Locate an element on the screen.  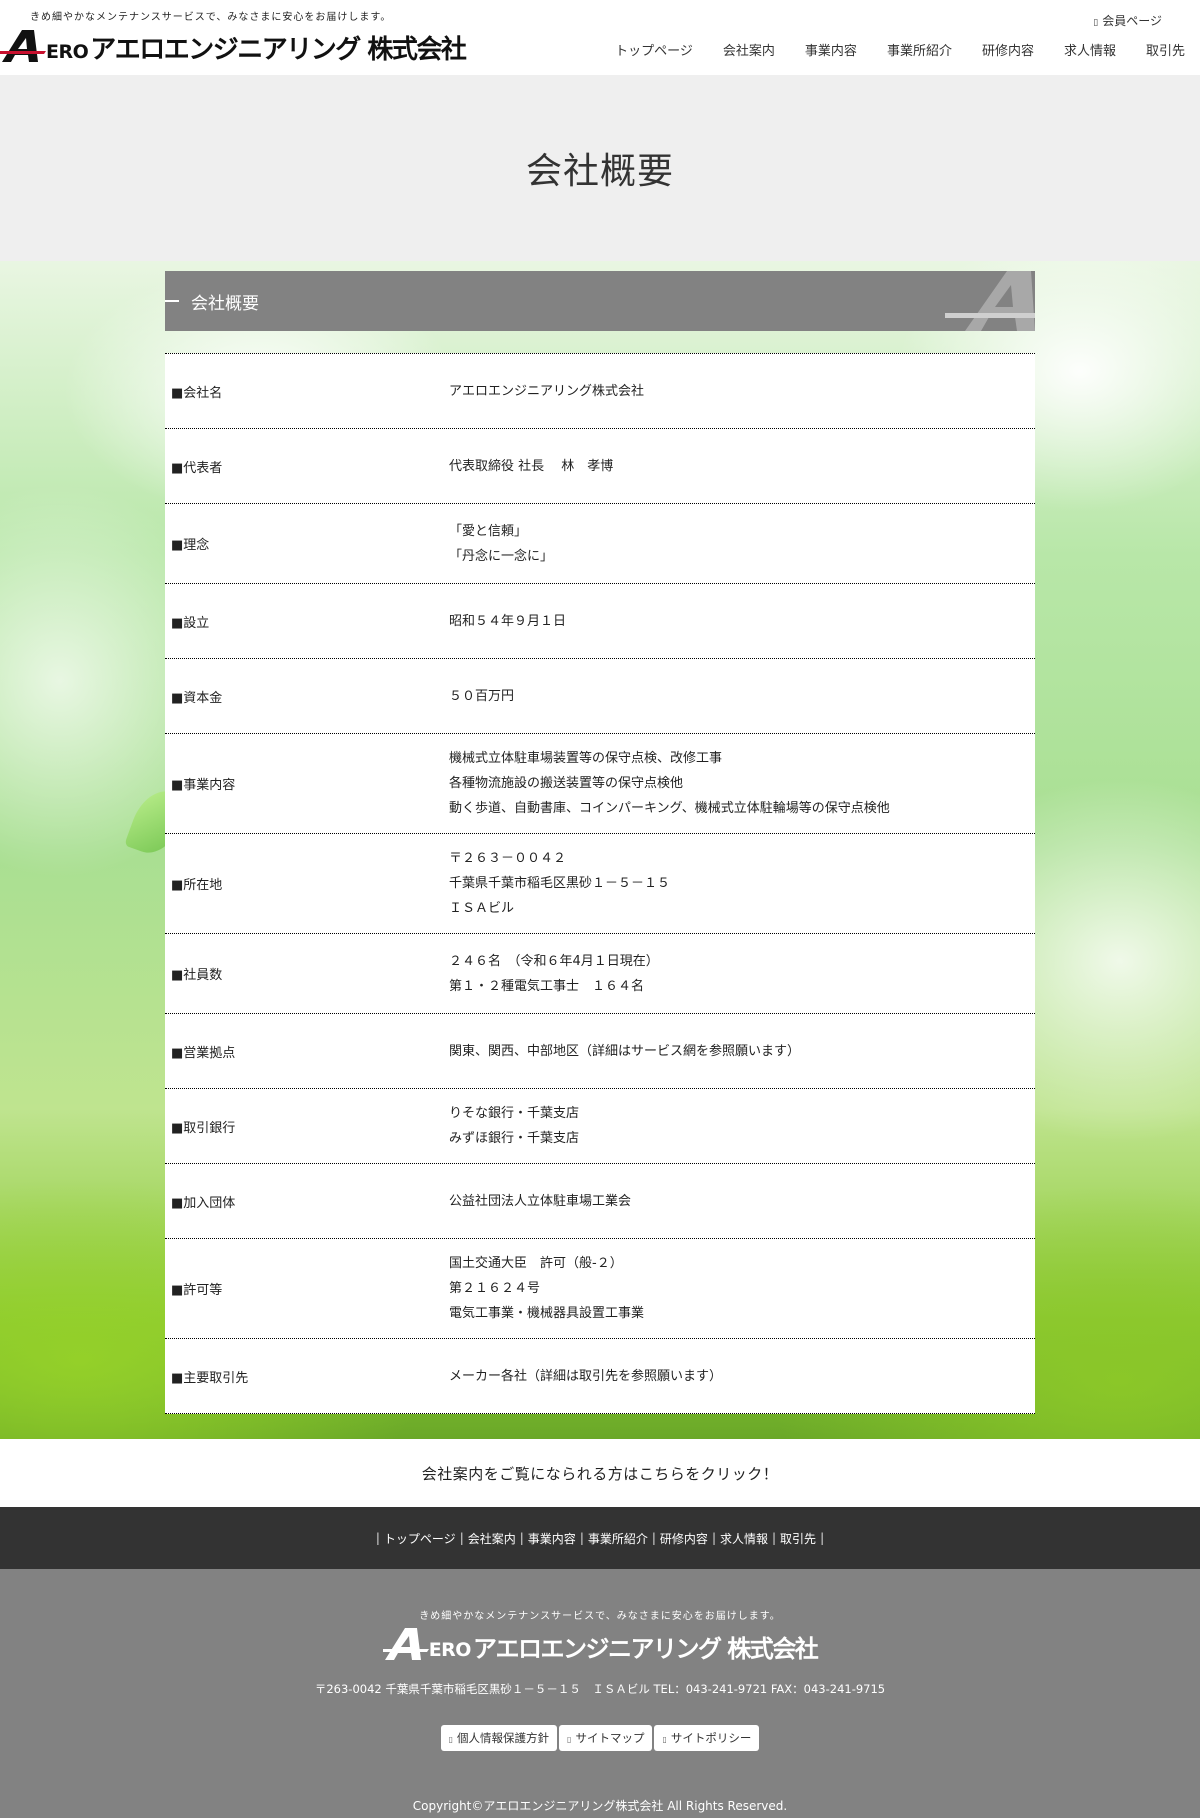
panel-header-dash is located at coordinates (172, 301).